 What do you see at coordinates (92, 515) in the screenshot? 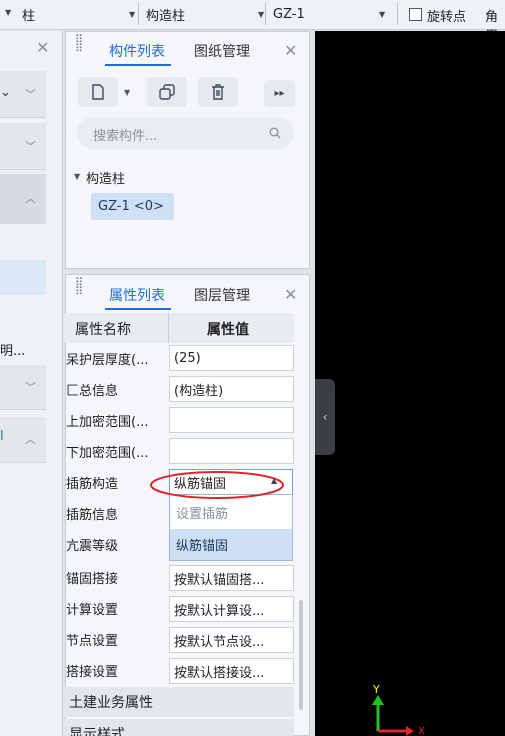
I see `property-name: 插筋信息` at bounding box center [92, 515].